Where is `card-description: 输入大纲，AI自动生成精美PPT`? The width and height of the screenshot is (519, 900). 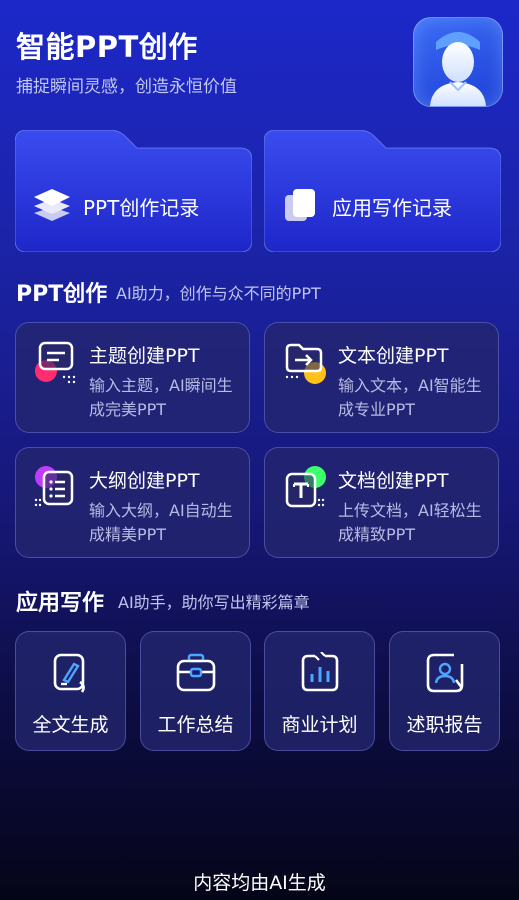 card-description: 输入大纲，AI自动生成精美PPT is located at coordinates (161, 522).